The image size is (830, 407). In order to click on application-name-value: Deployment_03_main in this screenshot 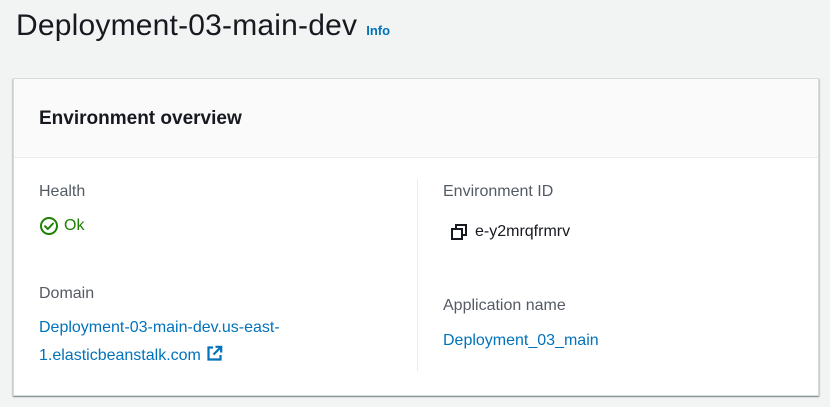, I will do `click(521, 341)`.